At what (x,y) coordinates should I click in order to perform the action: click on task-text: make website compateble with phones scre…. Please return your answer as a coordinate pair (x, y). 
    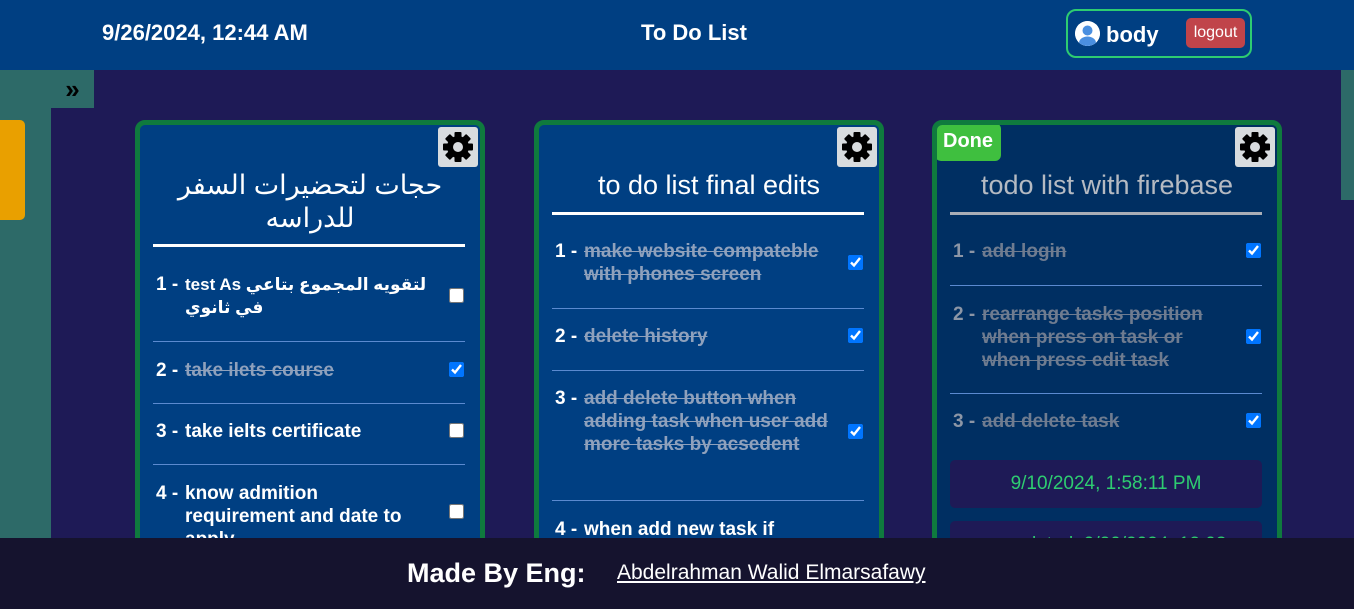
    Looking at the image, I should click on (701, 263).